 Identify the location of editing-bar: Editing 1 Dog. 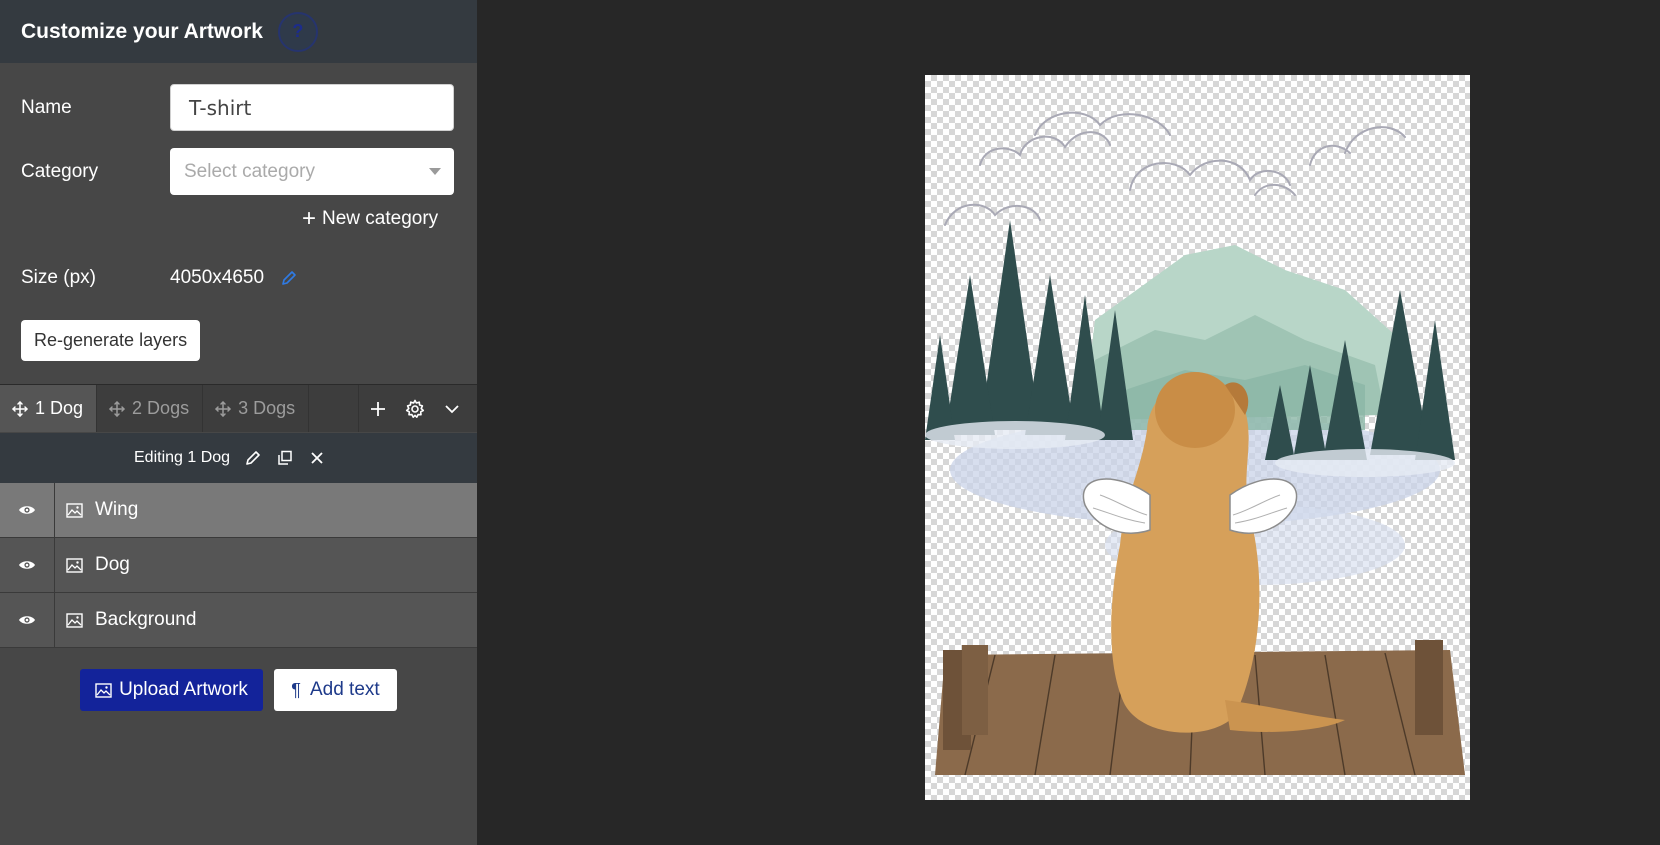
(238, 458).